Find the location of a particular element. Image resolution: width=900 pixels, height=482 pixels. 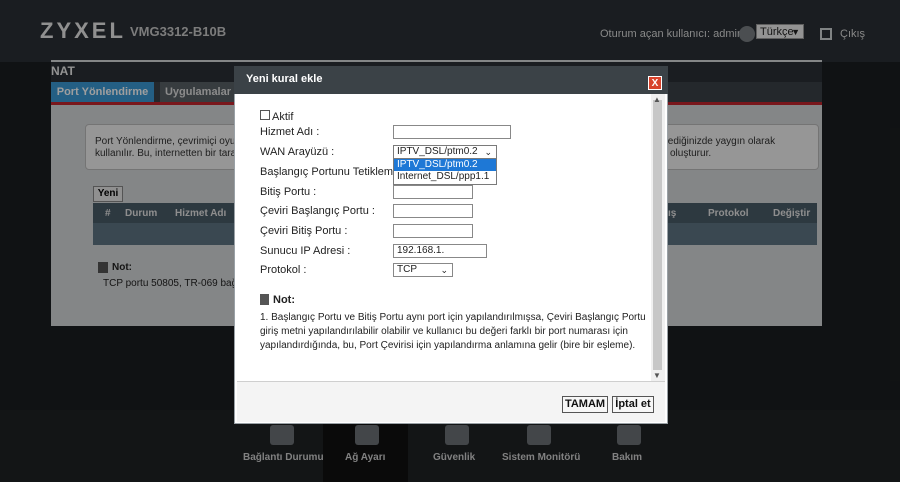

protocol-label: Protokol : is located at coordinates (283, 270).